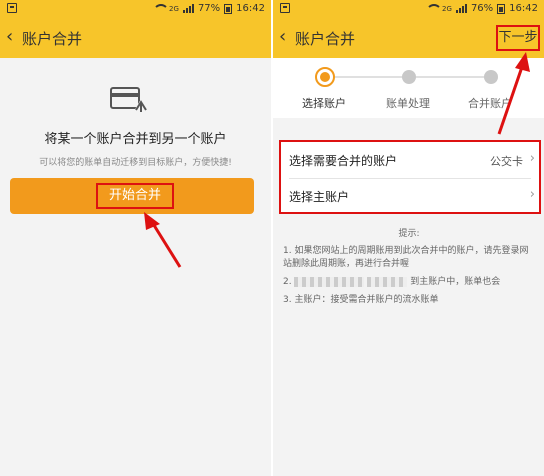  I want to click on step-dot-active, so click(325, 77).